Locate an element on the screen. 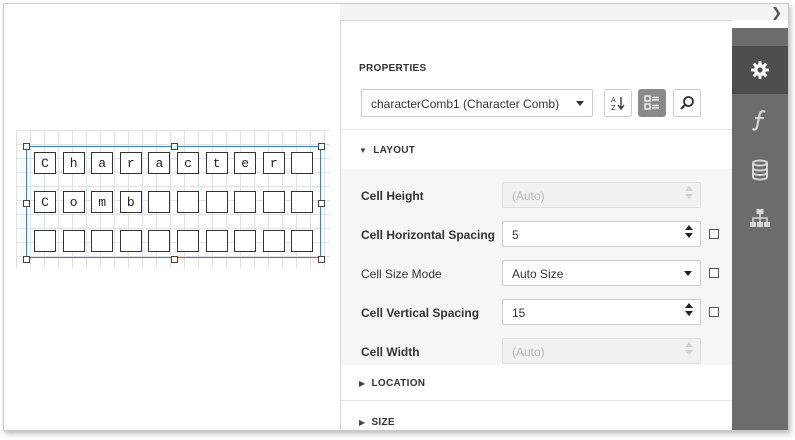 The image size is (795, 440). comb-cell: t is located at coordinates (216, 163).